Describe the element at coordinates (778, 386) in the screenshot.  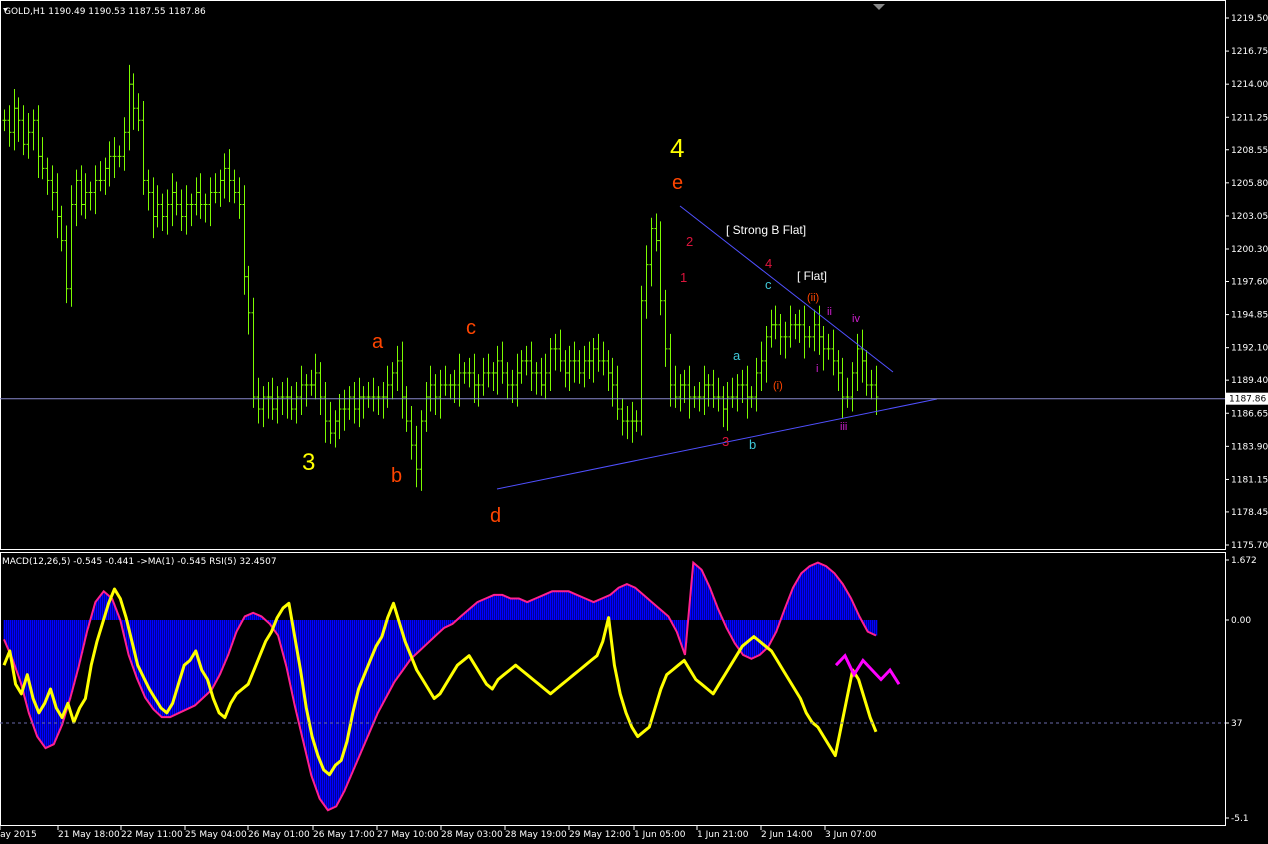
I see `wave-label: (i)` at that location.